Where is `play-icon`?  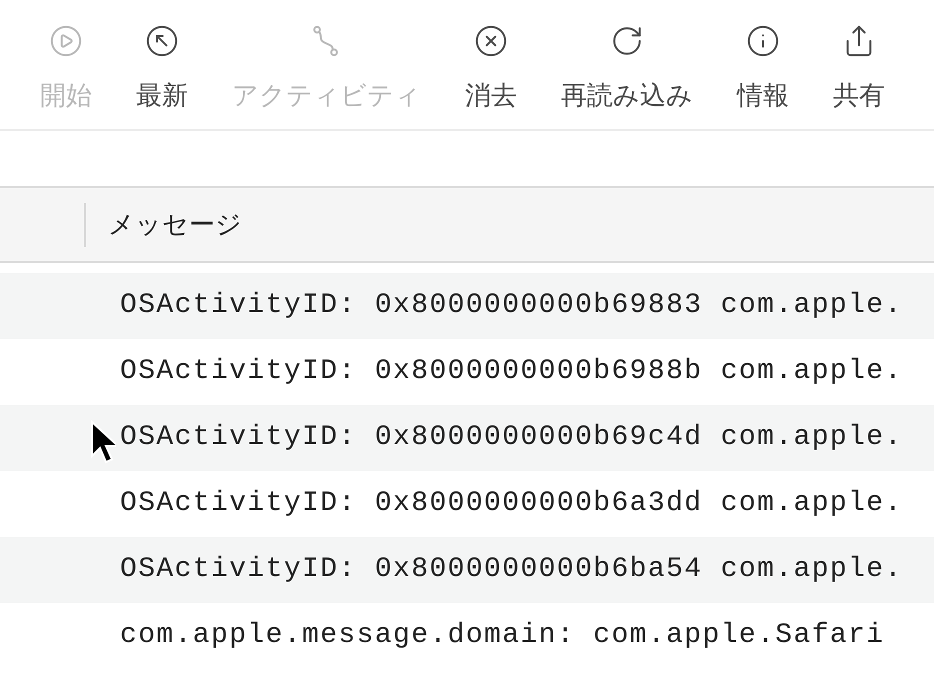
play-icon is located at coordinates (66, 41).